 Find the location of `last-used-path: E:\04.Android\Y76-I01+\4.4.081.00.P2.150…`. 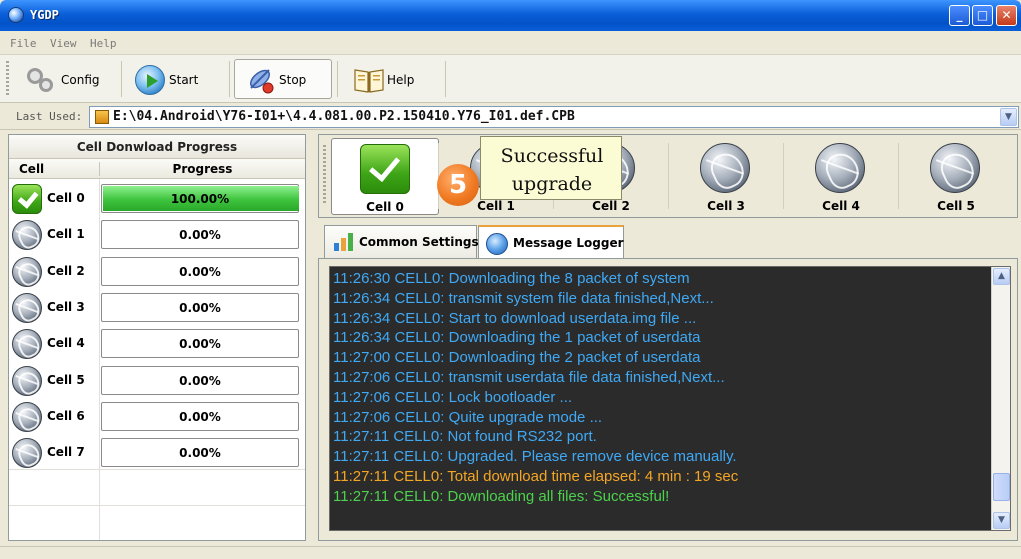

last-used-path: E:\04.Android\Y76-I01+\4.4.081.00.P2.150… is located at coordinates (344, 116).